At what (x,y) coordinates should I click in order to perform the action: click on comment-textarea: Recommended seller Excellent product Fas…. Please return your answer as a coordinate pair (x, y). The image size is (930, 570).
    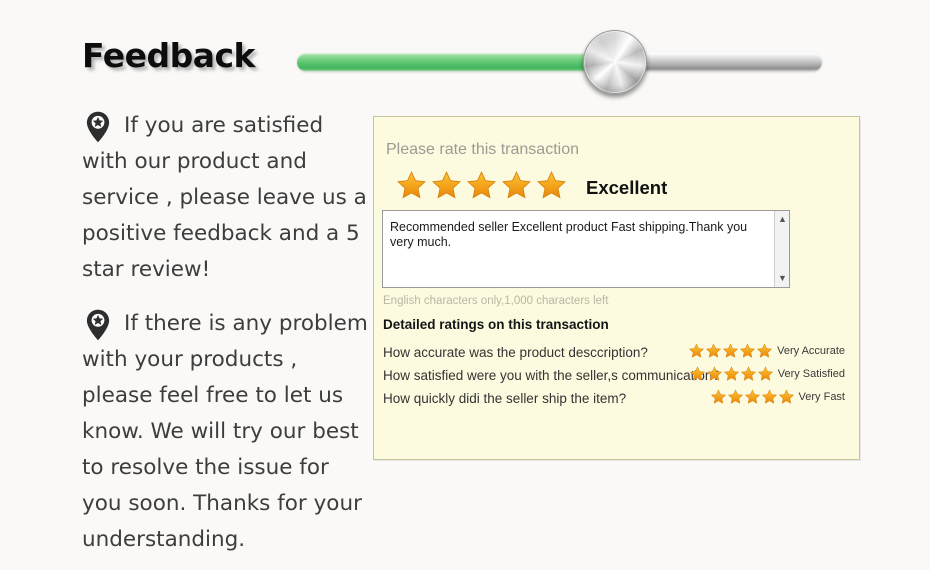
    Looking at the image, I should click on (586, 249).